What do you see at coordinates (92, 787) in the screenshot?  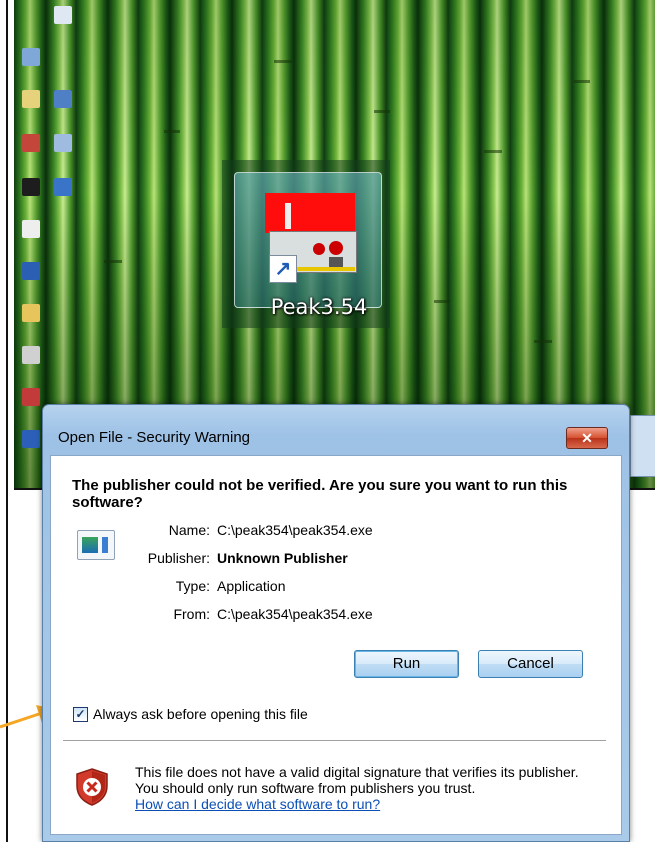 I see `shield-error-icon` at bounding box center [92, 787].